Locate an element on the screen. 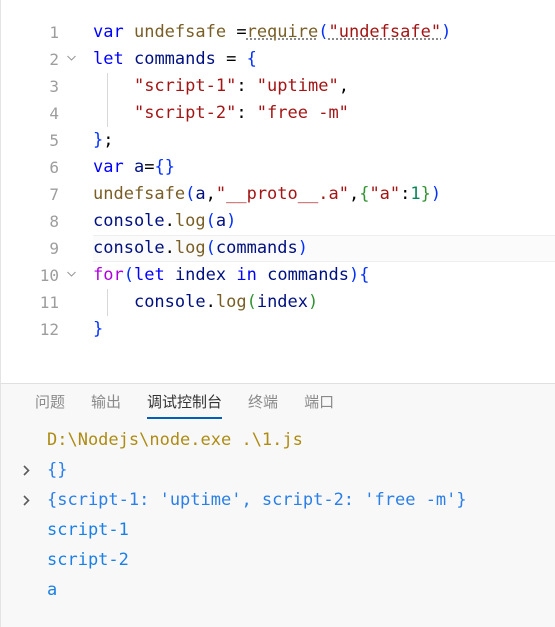  code-line: 2 let commands = { is located at coordinates (278, 59).